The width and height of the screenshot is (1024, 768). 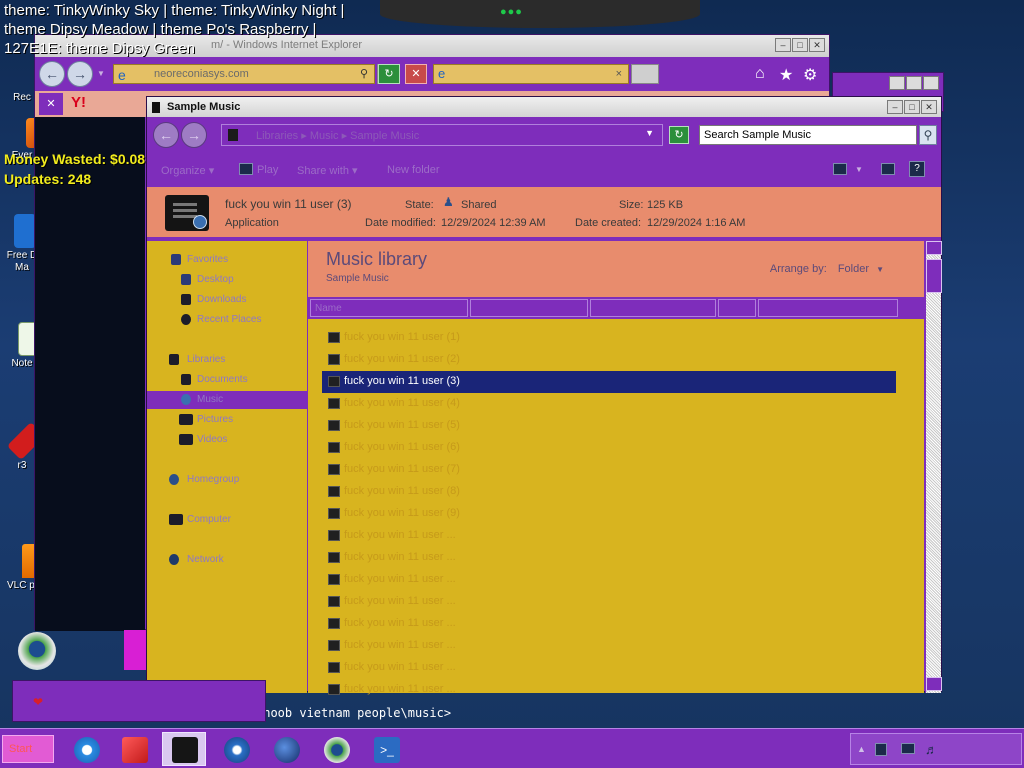 I want to click on scroll-up-button, so click(x=934, y=248).